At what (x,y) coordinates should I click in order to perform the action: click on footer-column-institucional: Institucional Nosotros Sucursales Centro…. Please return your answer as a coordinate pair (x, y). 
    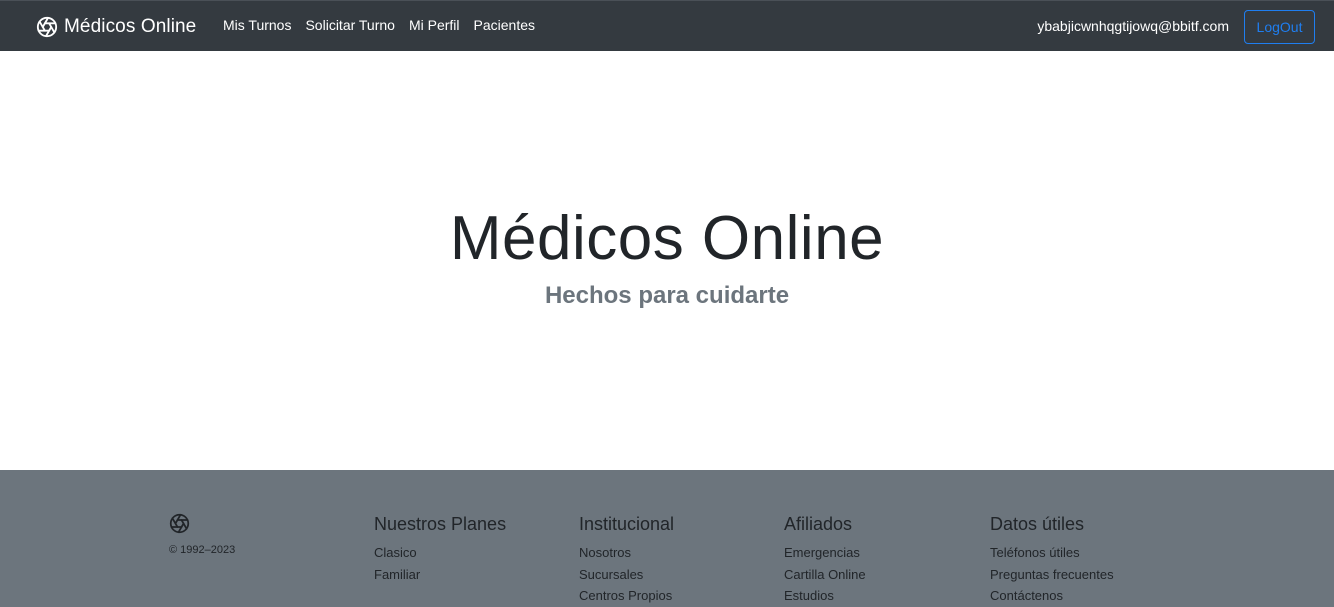
    Looking at the image, I should click on (626, 560).